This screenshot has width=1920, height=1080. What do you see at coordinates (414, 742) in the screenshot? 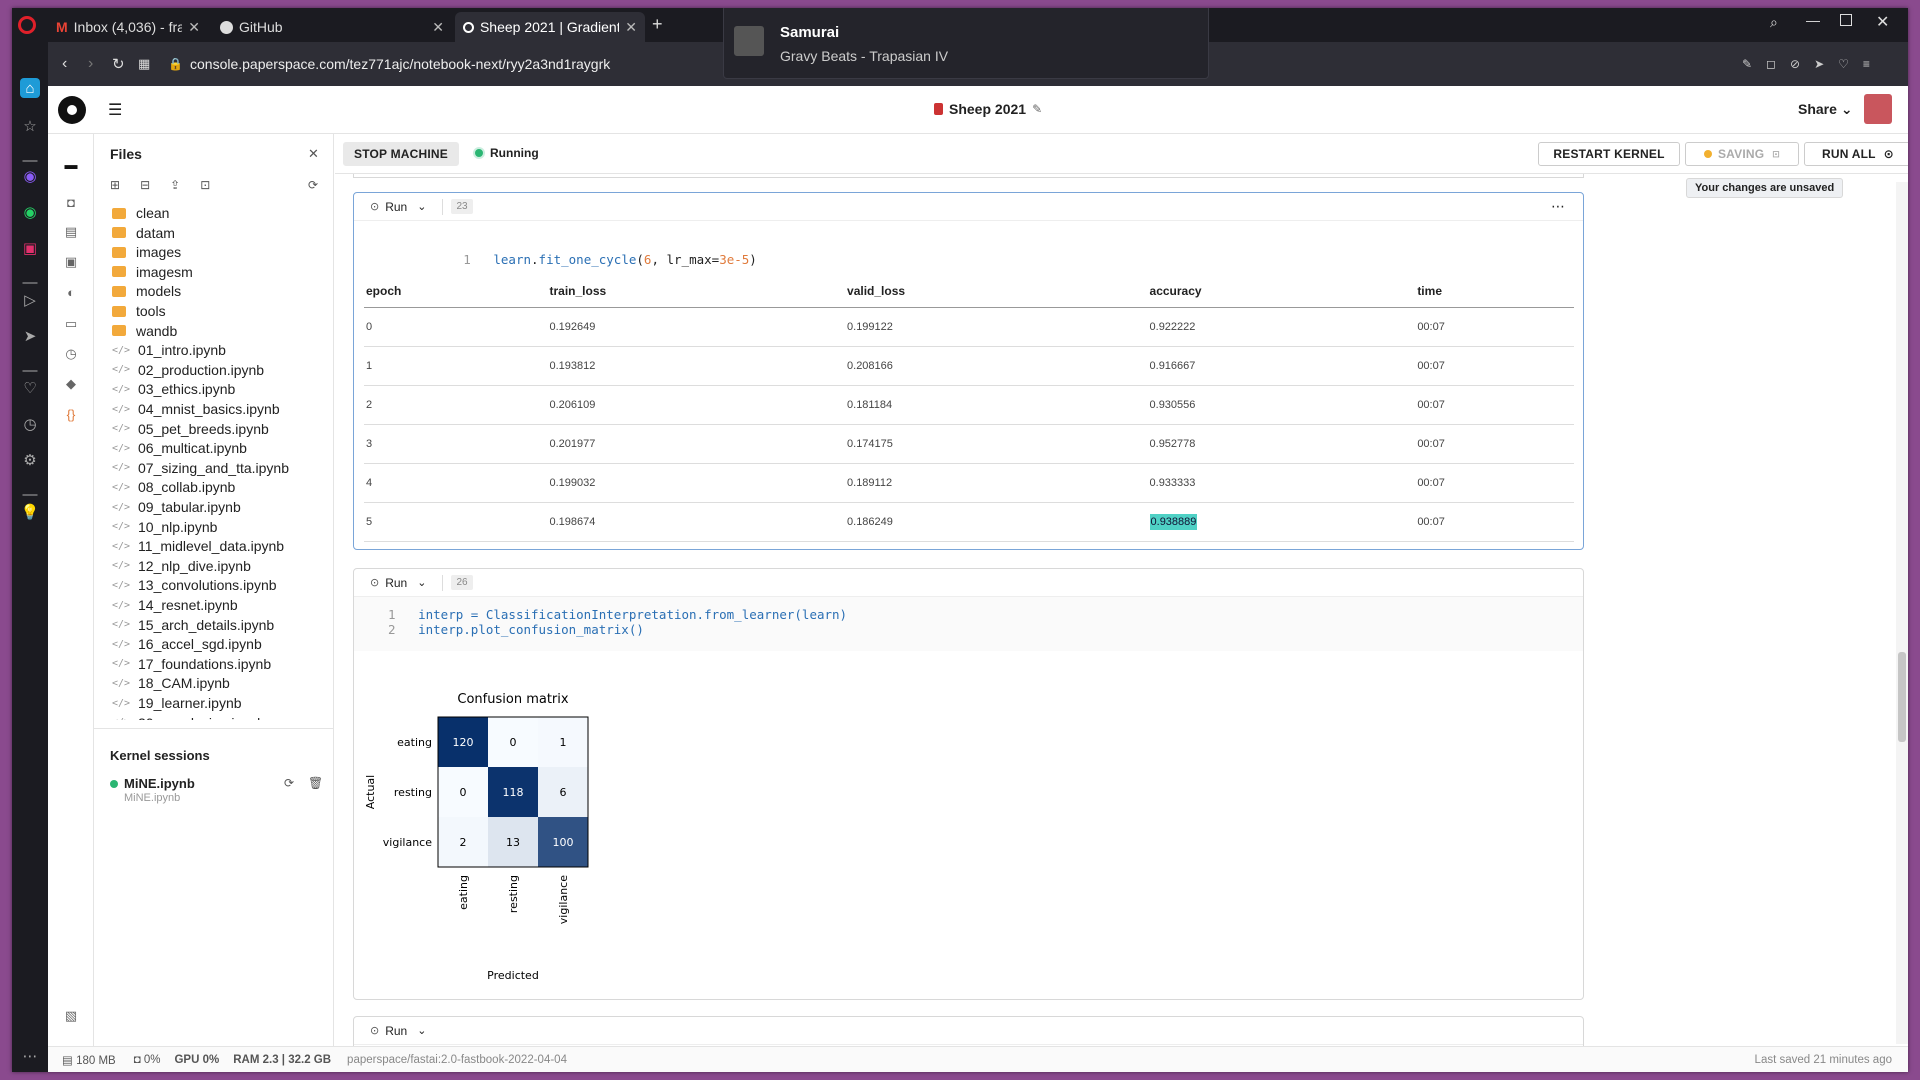
I see `y-tick-label: eating` at bounding box center [414, 742].